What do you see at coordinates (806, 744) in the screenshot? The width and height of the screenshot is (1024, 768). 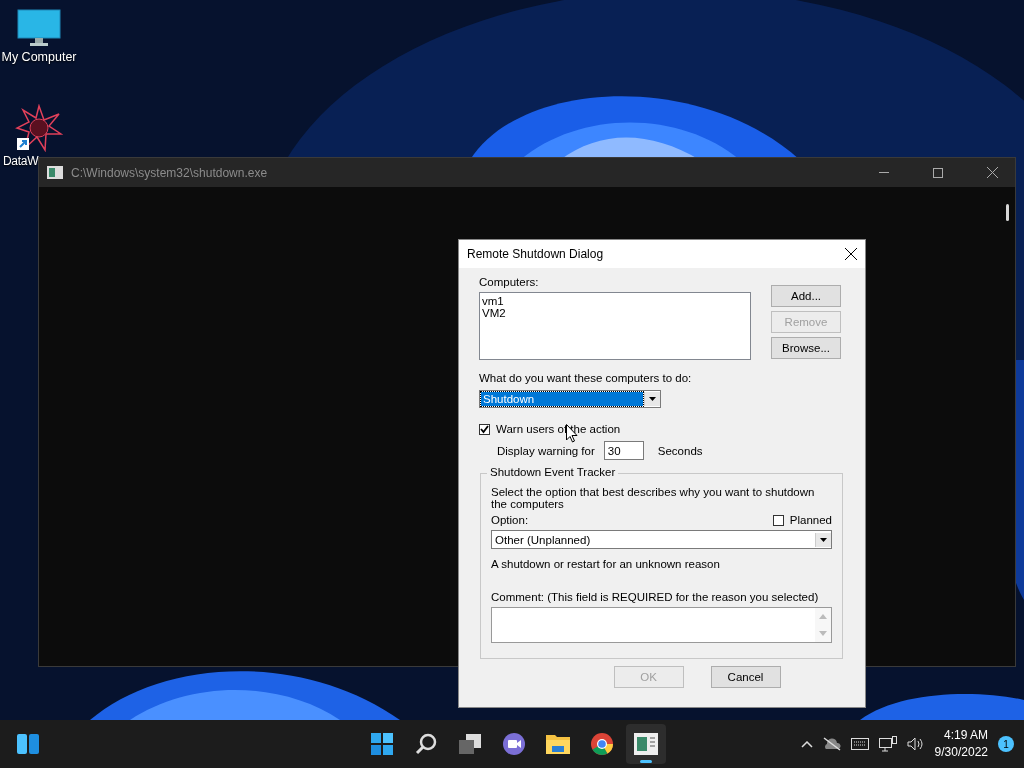 I see `chevron-up-icon` at bounding box center [806, 744].